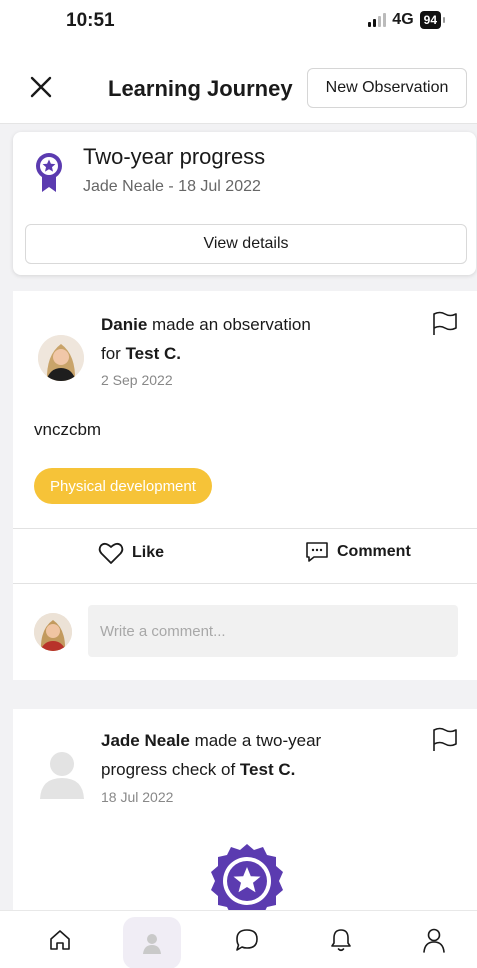 The image size is (477, 968). Describe the element at coordinates (200, 88) in the screenshot. I see `page-title: Learning Journey` at that location.